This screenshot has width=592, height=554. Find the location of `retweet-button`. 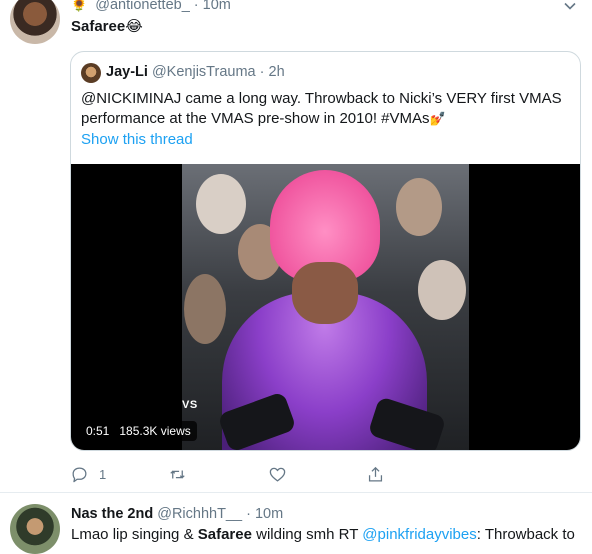

retweet-button is located at coordinates (182, 474).